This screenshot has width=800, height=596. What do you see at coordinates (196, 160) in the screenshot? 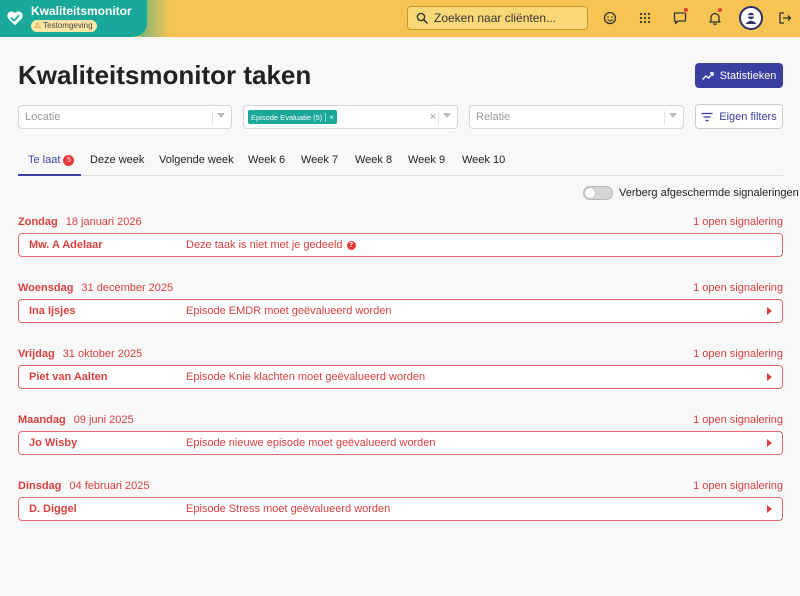
I see `tab-label: Volgende week` at bounding box center [196, 160].